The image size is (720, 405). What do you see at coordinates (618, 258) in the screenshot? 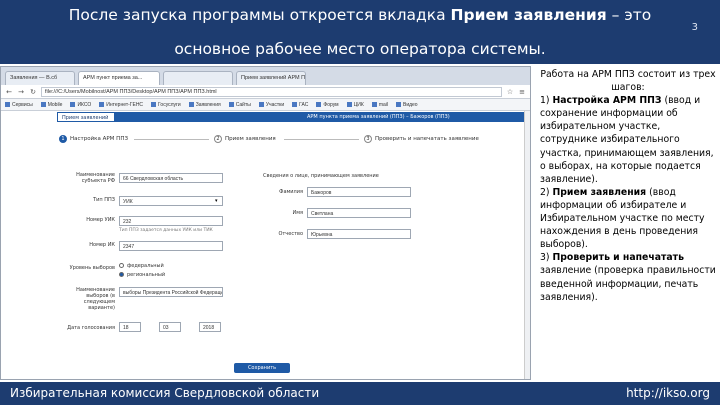
I see `step-title: Проверить и напечатать` at bounding box center [618, 258].